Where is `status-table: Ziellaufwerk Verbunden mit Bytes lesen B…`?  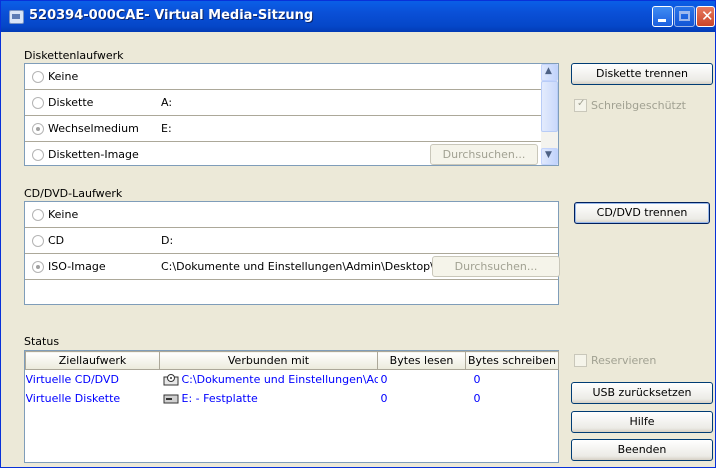
status-table: Ziellaufwerk Verbunden mit Bytes lesen B… is located at coordinates (292, 379).